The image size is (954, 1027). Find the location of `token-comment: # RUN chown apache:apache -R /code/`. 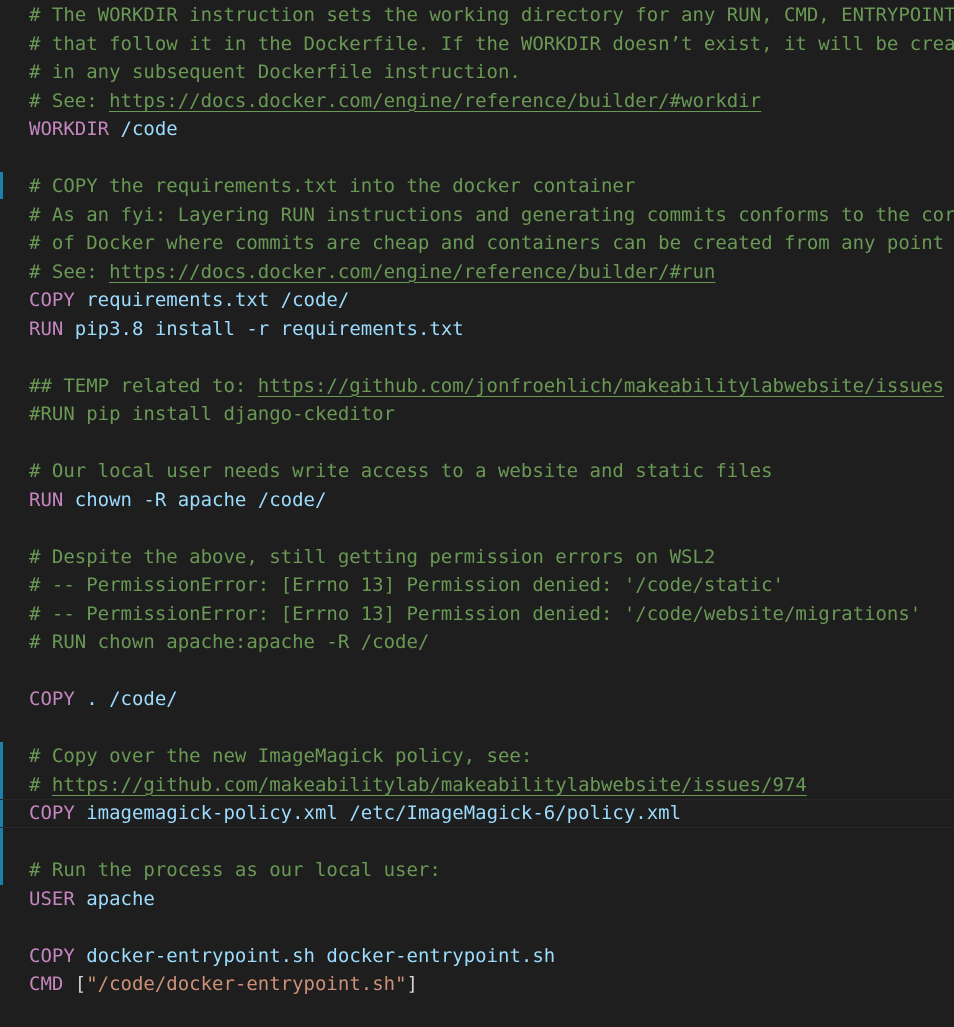

token-comment: # RUN chown apache:apache -R /code/ is located at coordinates (229, 642).